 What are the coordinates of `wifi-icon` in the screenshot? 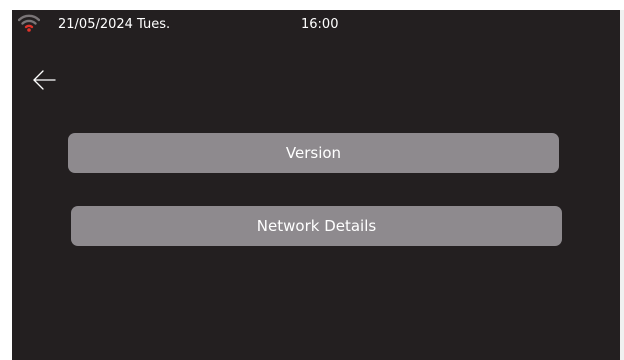 It's located at (29, 22).